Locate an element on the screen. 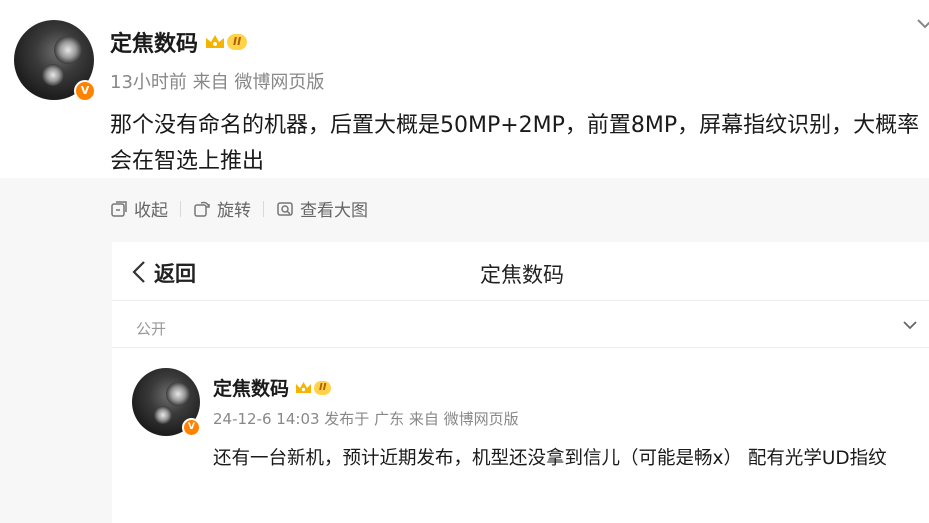 The image size is (929, 523). divider is located at coordinates (520, 347).